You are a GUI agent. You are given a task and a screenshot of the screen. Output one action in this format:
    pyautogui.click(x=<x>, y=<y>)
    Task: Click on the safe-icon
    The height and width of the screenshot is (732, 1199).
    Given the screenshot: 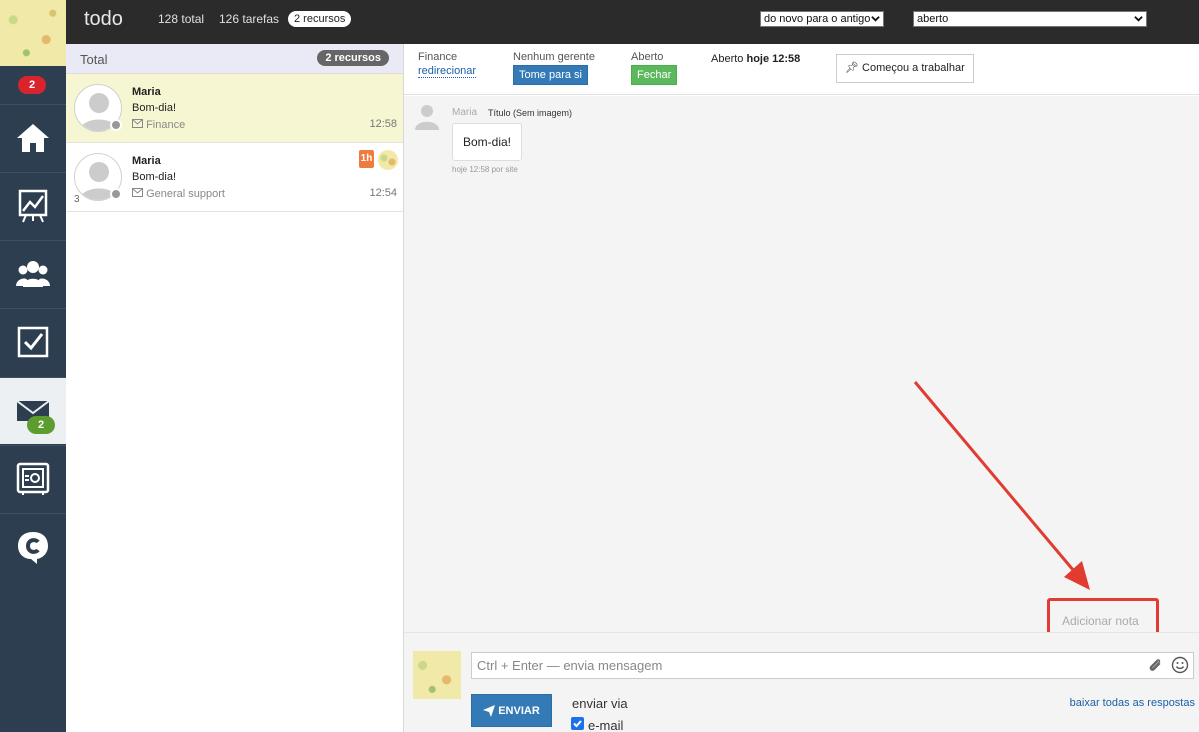 What is the action you would take?
    pyautogui.click(x=33, y=478)
    